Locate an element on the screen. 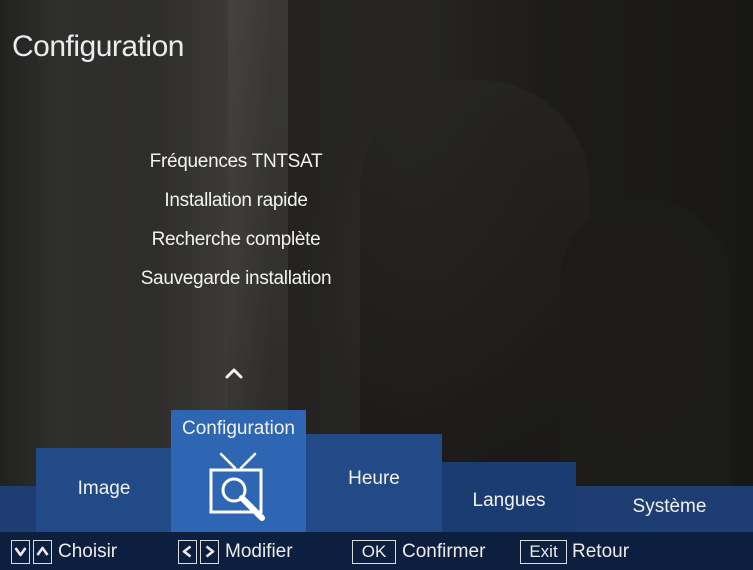  submenu-item-installation-rapide: Installation rapide is located at coordinates (236, 200).